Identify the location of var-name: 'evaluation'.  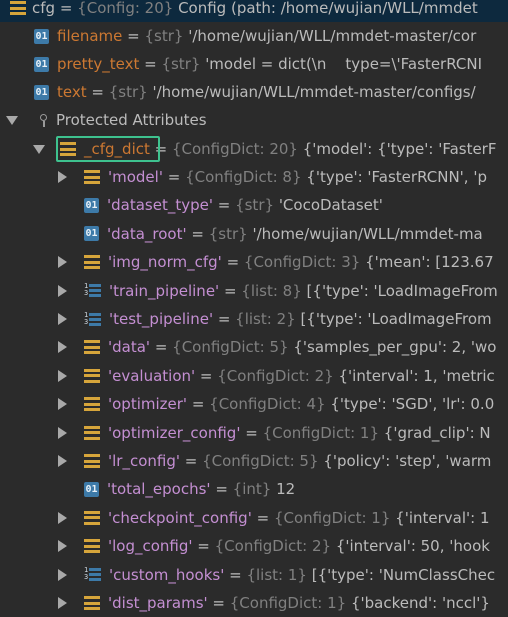
(152, 375).